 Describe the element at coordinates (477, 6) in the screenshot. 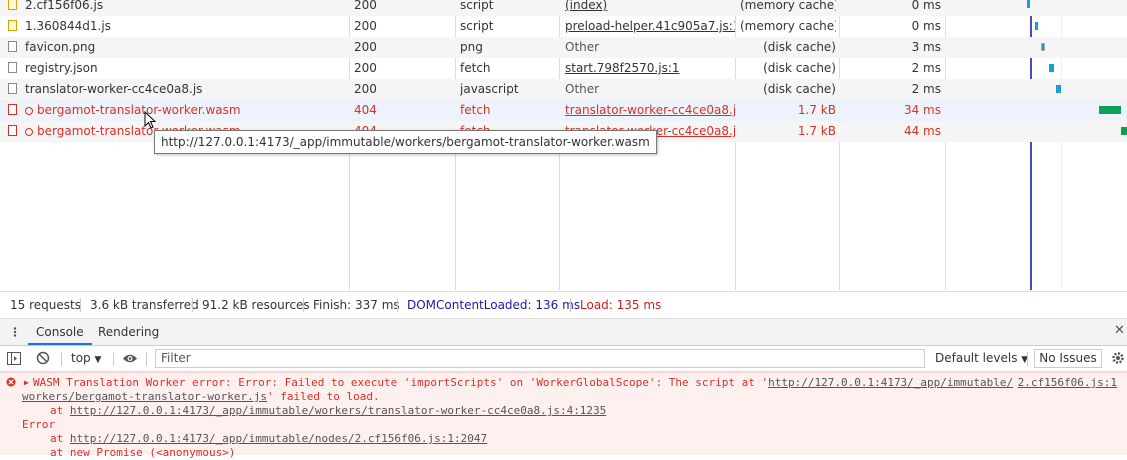

I see `request-type-text: script` at that location.